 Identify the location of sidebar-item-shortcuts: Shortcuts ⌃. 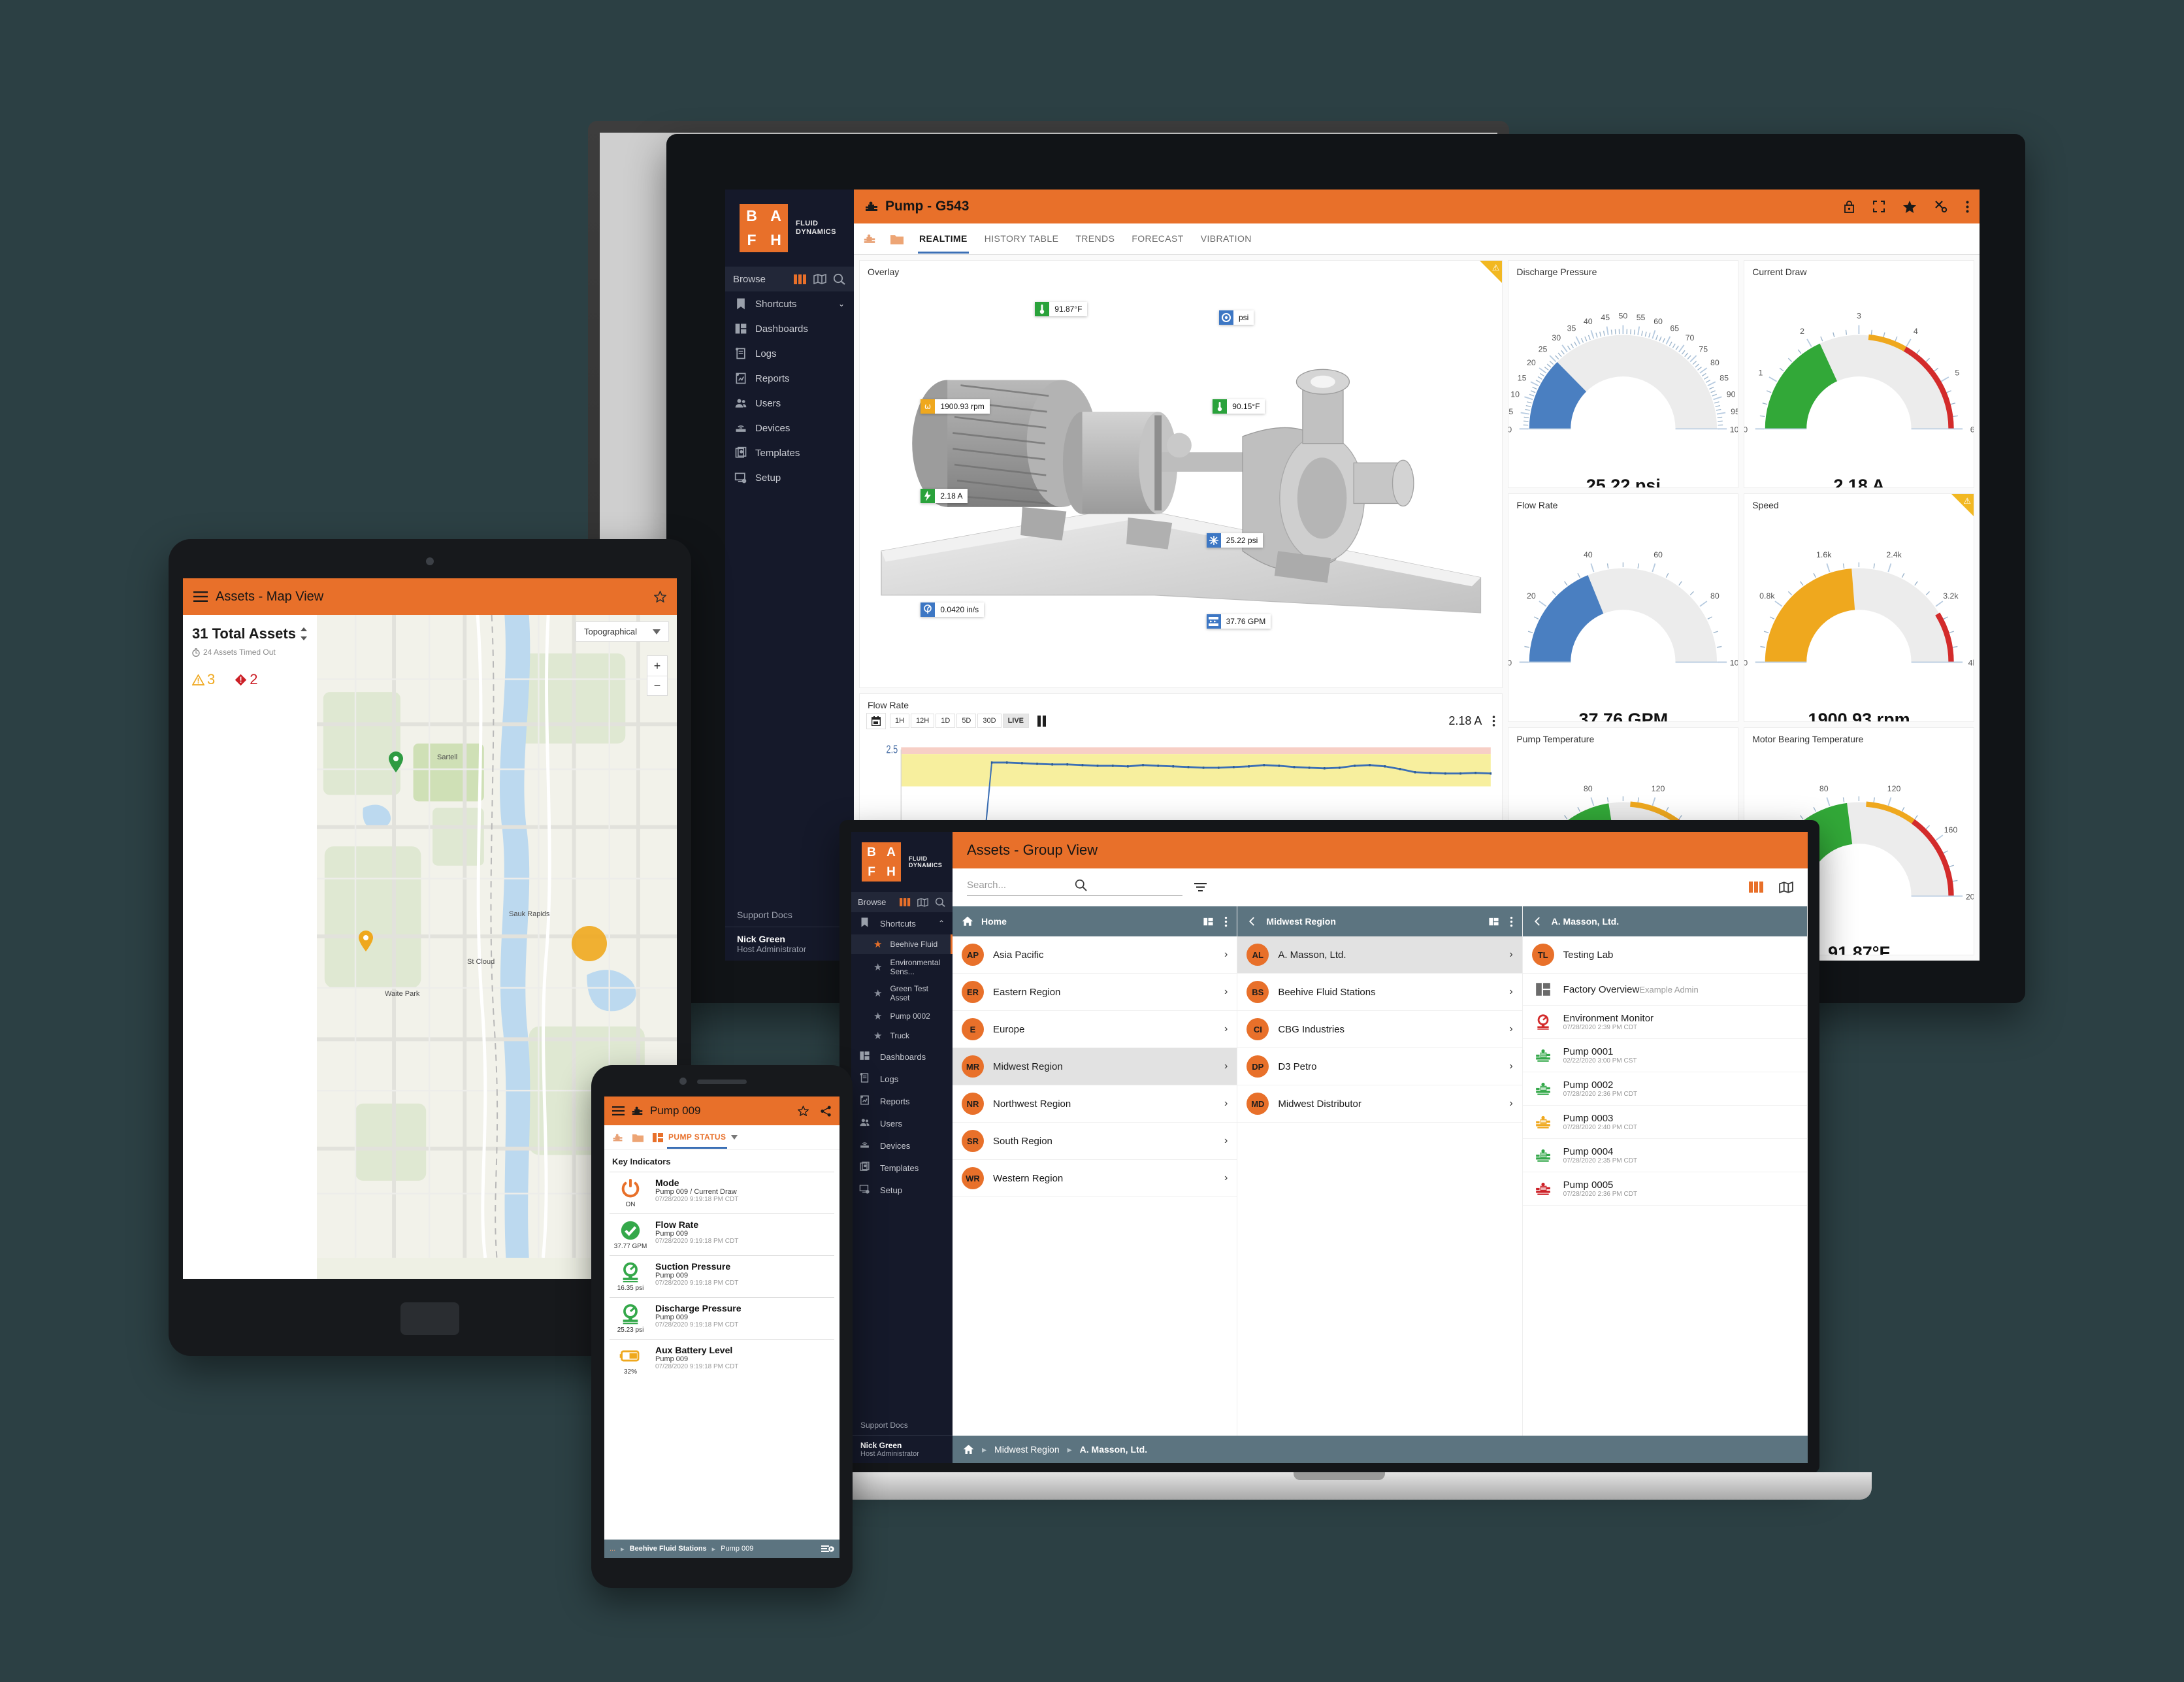
(902, 923).